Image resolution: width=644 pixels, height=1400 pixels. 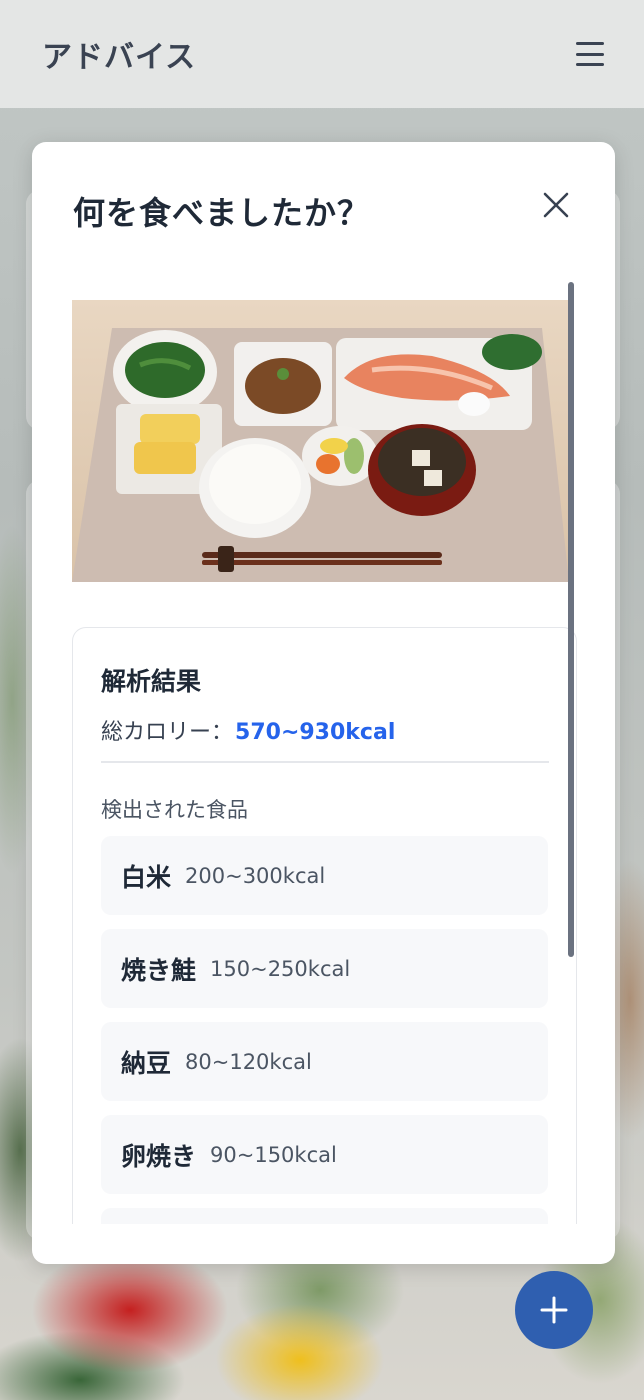 I want to click on add-button, so click(x=554, y=1310).